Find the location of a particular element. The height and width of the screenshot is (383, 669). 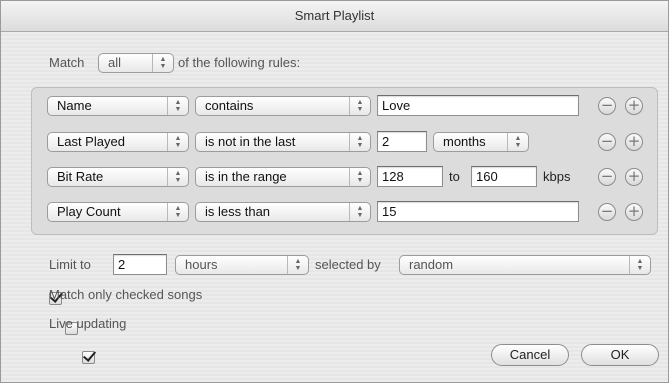

rule-2-operator-select: is not in the last ▲ ▼ is located at coordinates (283, 142).